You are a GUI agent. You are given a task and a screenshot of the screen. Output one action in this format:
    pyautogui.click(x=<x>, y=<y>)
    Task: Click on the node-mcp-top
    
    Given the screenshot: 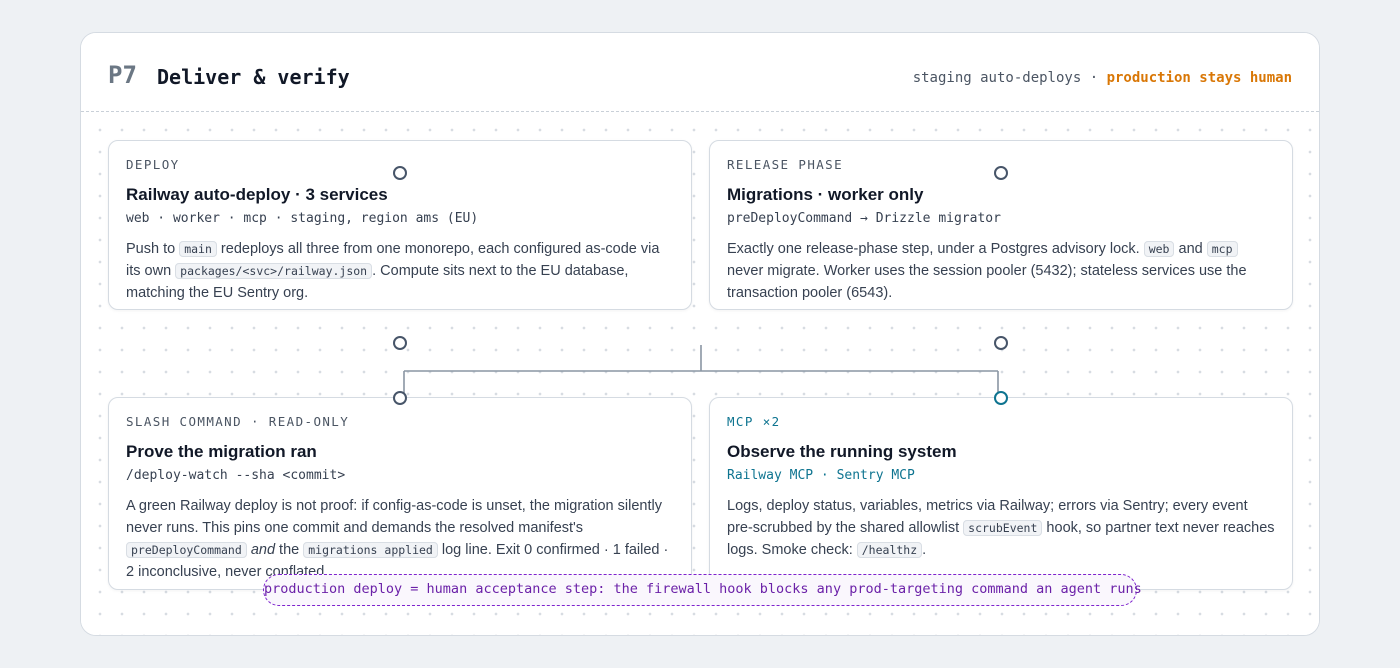 What is the action you would take?
    pyautogui.click(x=1001, y=398)
    